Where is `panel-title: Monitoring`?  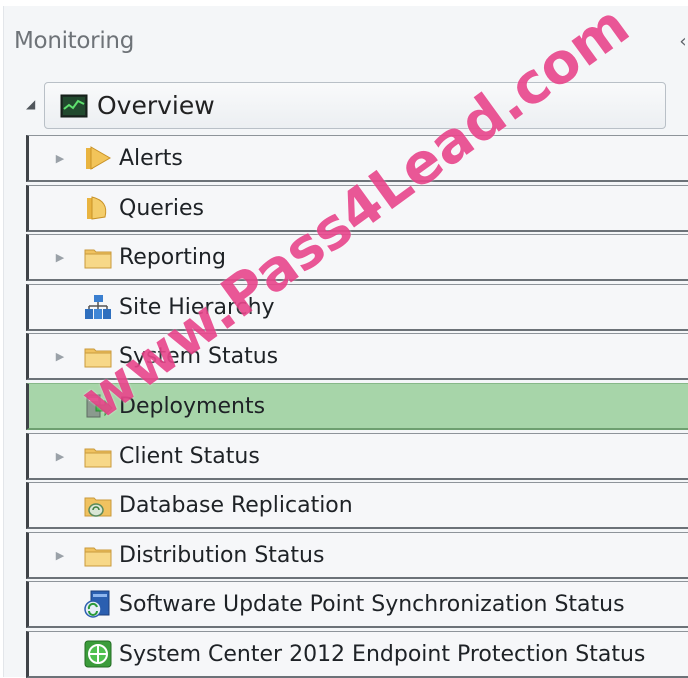 panel-title: Monitoring is located at coordinates (74, 41).